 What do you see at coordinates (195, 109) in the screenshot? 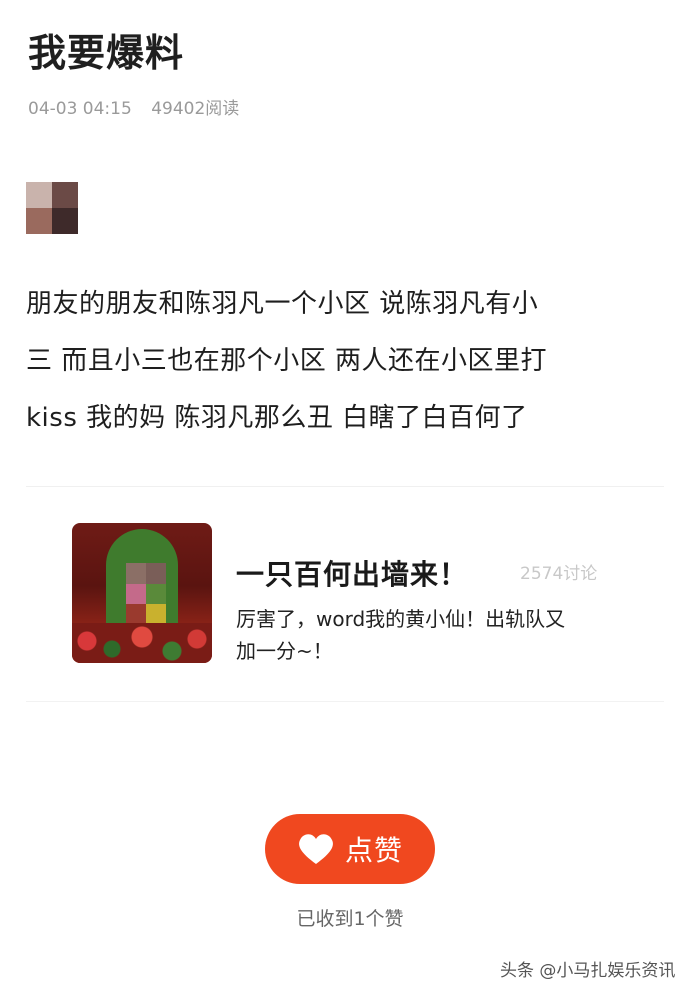
I see `post-read-count: 49402阅读` at bounding box center [195, 109].